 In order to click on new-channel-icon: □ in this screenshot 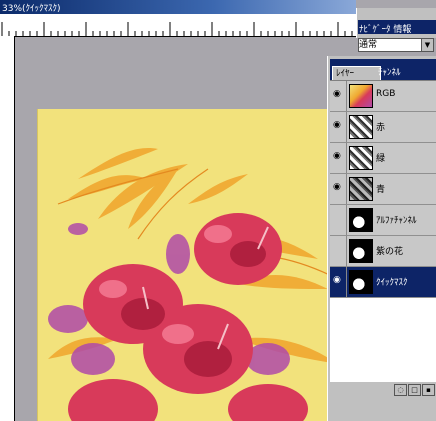, I will do `click(414, 390)`.